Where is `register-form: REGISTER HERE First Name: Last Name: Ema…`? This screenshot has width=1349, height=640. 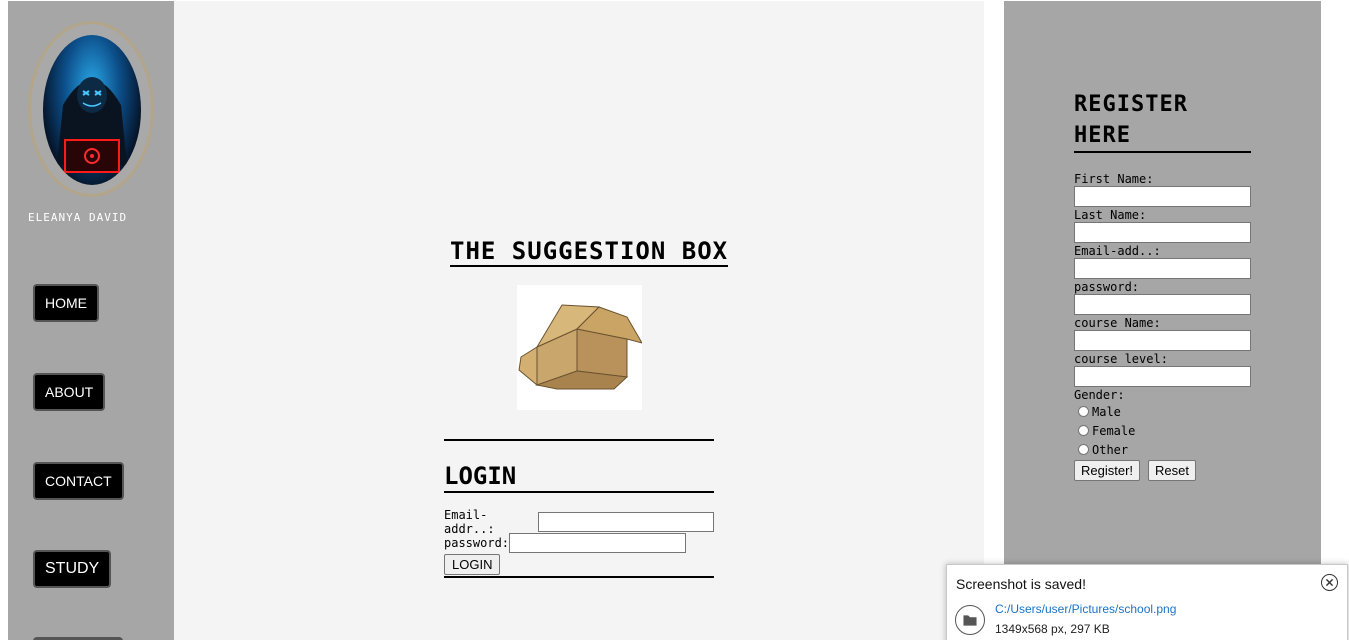 register-form: REGISTER HERE First Name: Last Name: Ema… is located at coordinates (1162, 285).